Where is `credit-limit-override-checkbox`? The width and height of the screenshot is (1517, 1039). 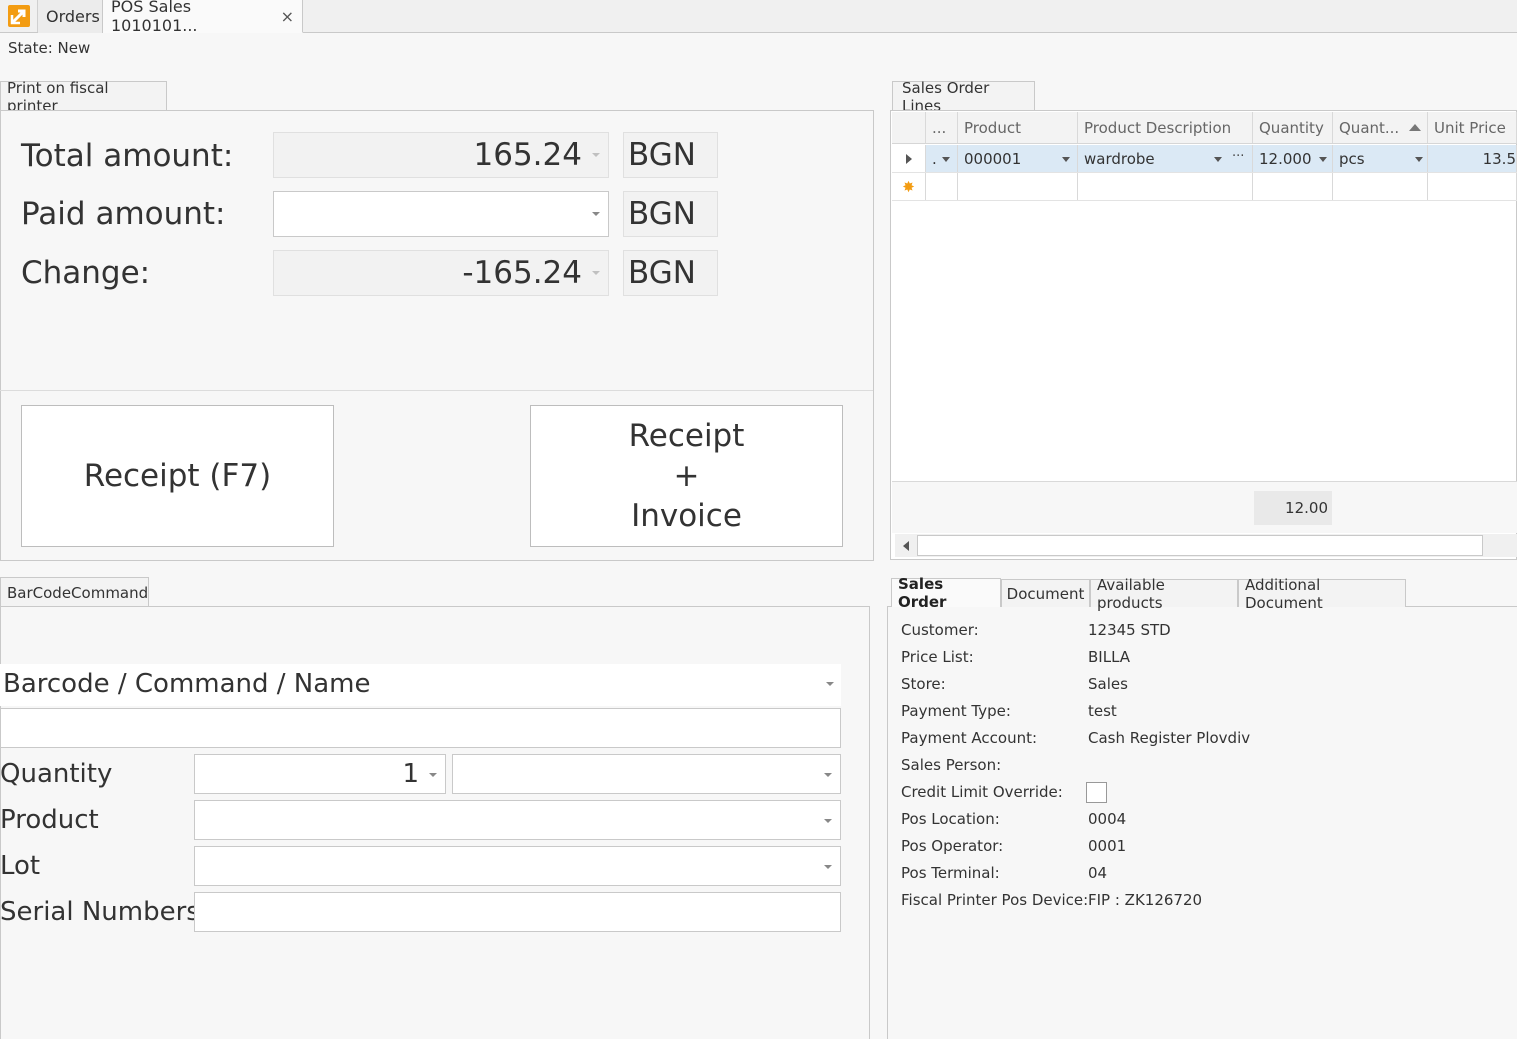
credit-limit-override-checkbox is located at coordinates (1096, 792).